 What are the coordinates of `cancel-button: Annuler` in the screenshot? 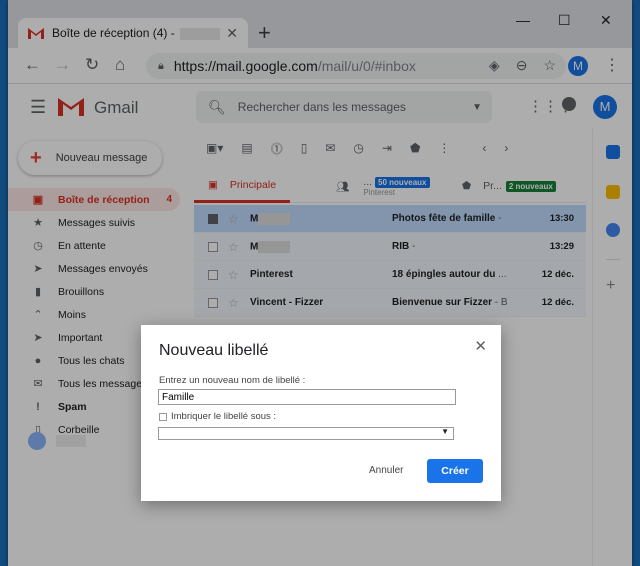 It's located at (386, 470).